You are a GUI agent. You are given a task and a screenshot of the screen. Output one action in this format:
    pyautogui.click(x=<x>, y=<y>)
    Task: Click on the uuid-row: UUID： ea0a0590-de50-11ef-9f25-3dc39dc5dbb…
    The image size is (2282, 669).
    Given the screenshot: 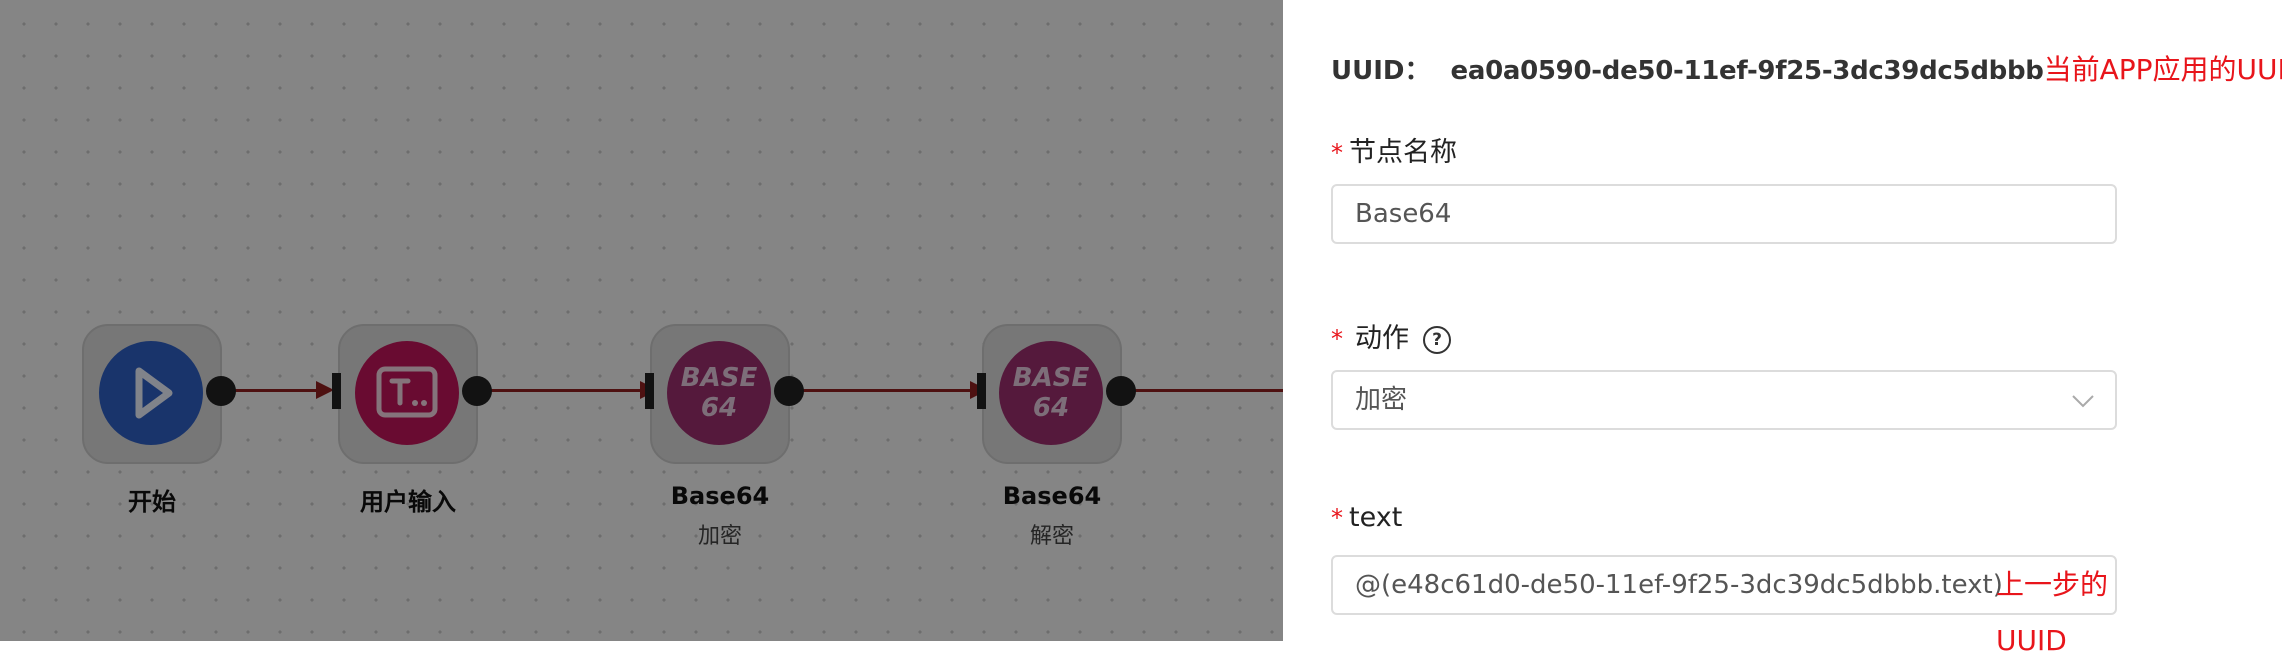 What is the action you would take?
    pyautogui.click(x=1806, y=68)
    